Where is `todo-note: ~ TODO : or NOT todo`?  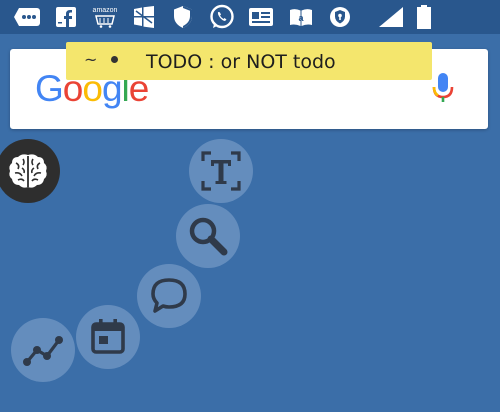 todo-note: ~ TODO : or NOT todo is located at coordinates (249, 61).